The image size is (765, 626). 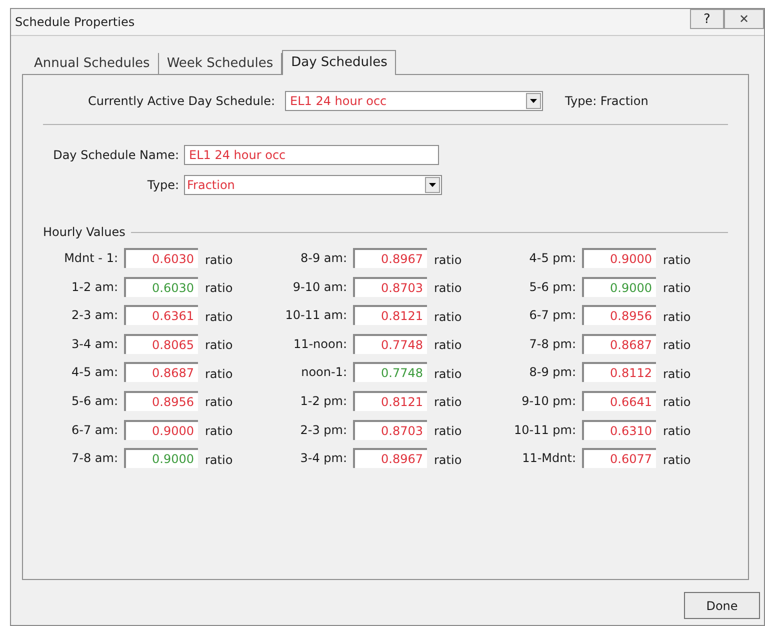 What do you see at coordinates (323, 459) in the screenshot?
I see `hour-label: 3-4 pm:` at bounding box center [323, 459].